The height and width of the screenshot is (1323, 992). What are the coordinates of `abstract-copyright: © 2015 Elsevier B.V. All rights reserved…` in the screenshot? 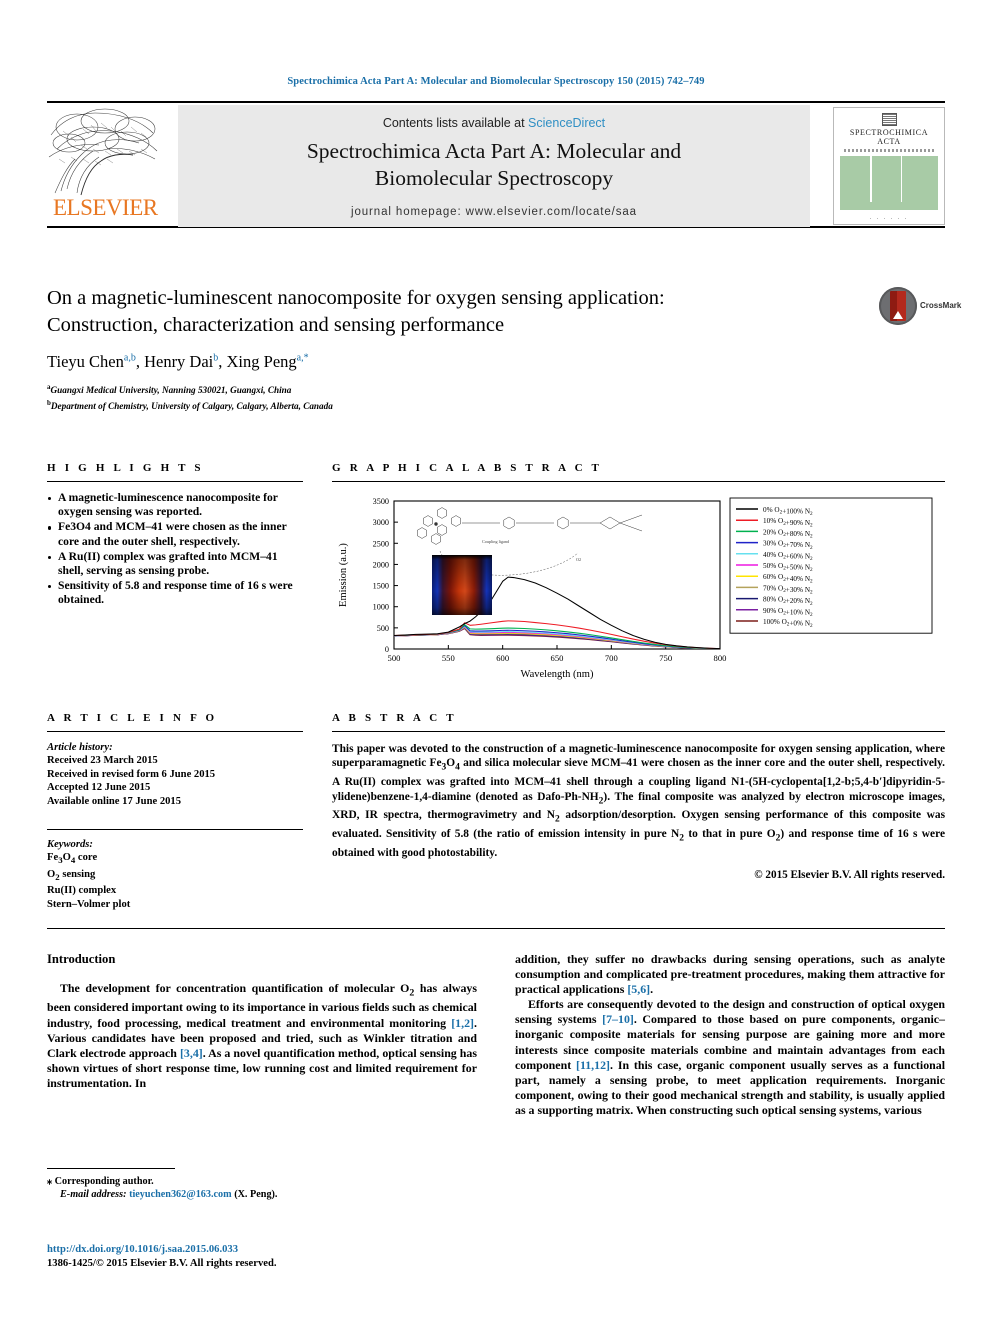 It's located at (849, 874).